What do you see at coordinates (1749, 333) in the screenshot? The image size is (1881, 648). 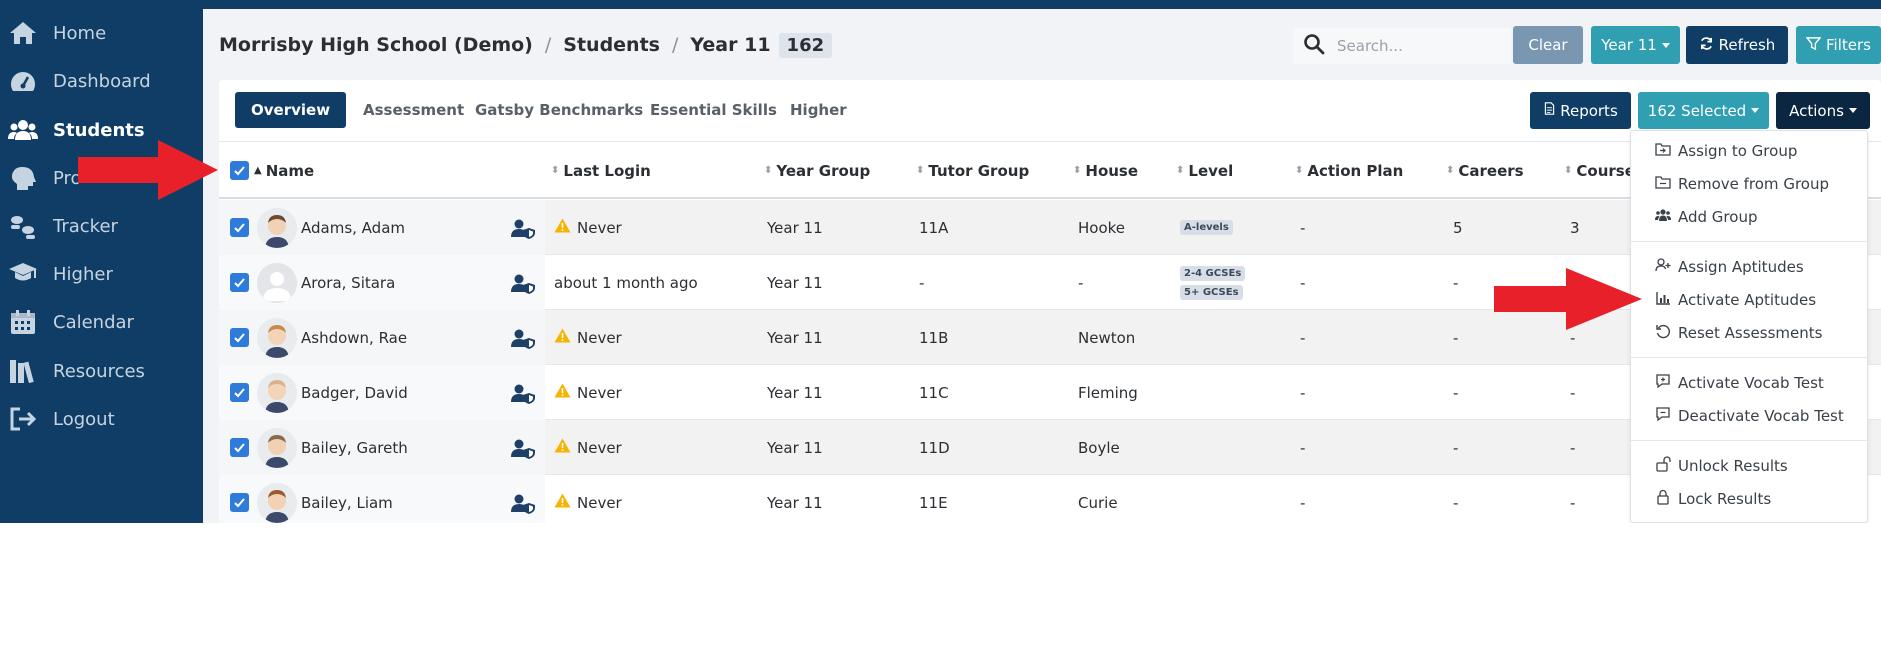 I see `menu-item-reset-assessments: Reset Assessments` at bounding box center [1749, 333].